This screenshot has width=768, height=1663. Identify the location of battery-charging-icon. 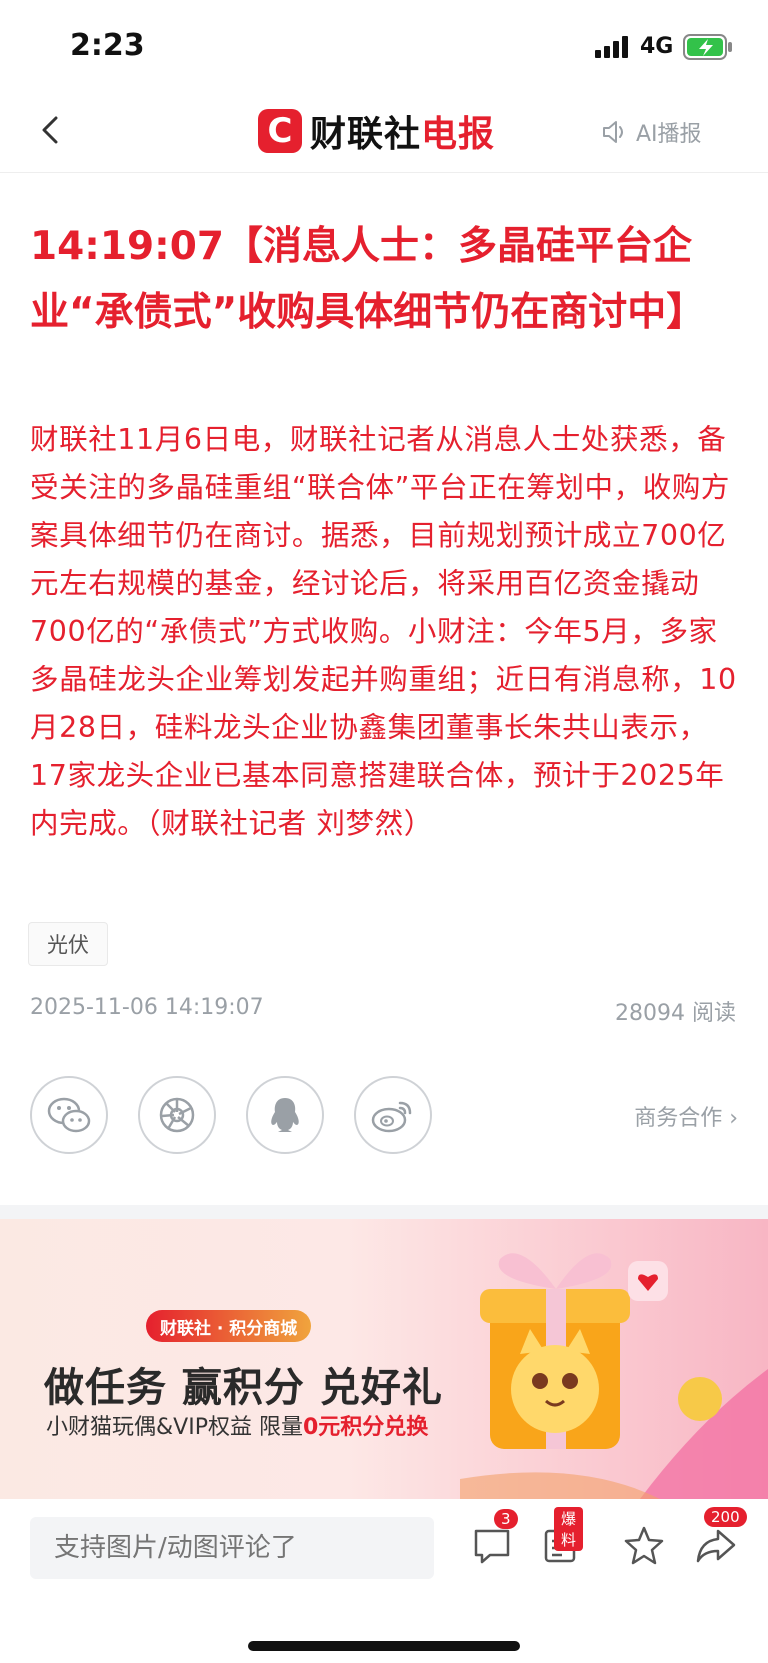
(707, 47).